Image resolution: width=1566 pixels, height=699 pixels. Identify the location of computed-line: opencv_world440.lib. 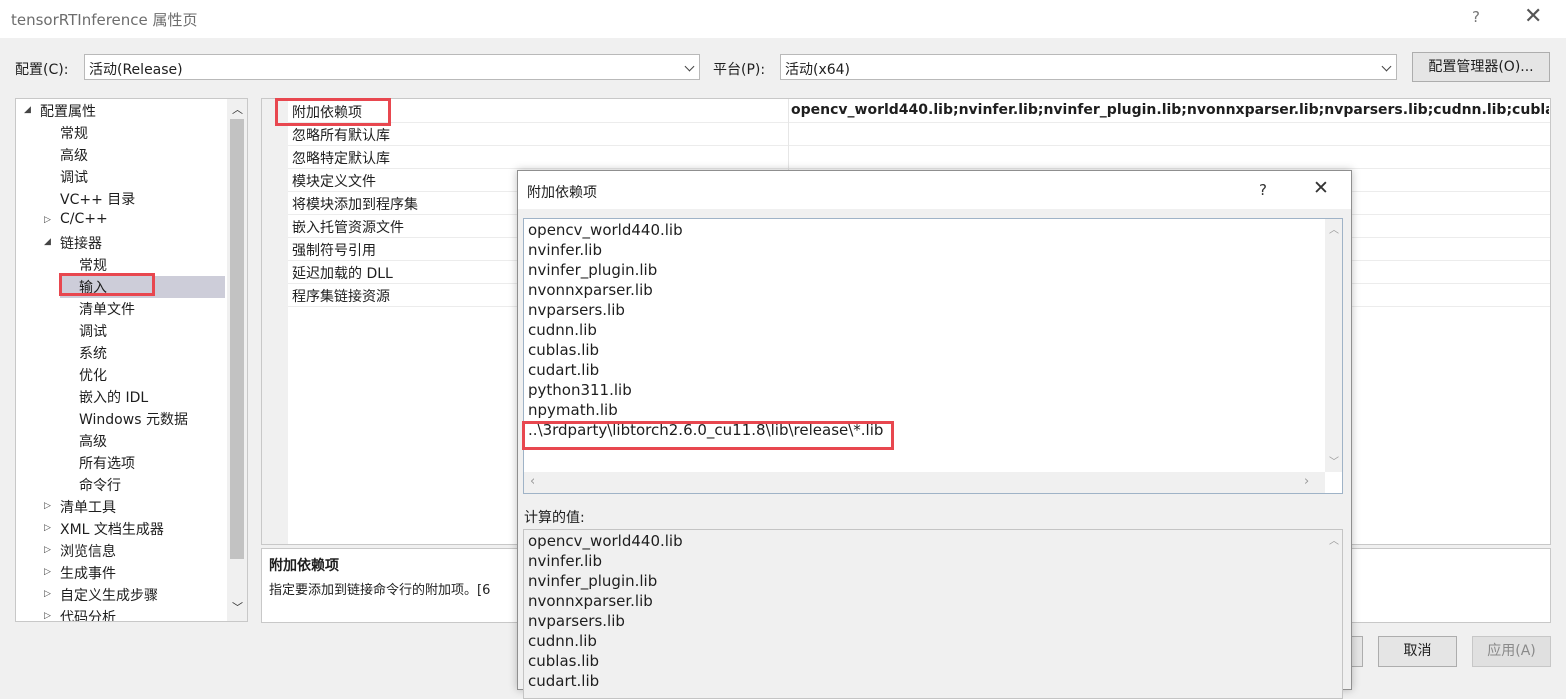
(605, 541).